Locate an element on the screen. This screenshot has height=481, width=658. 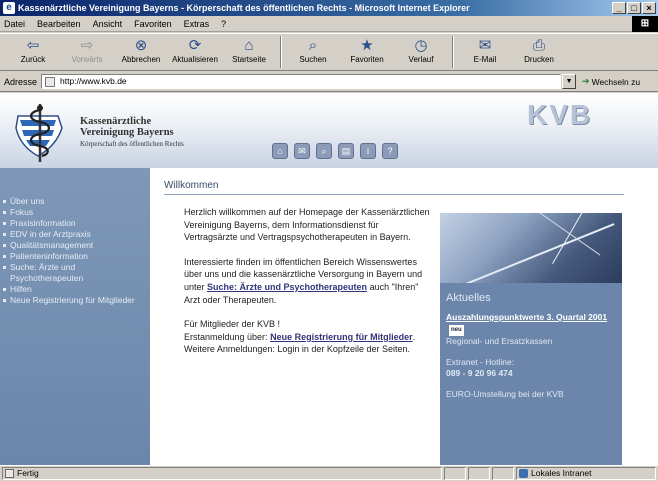
stop-button-label: Abbrechen is located at coordinates (141, 59).